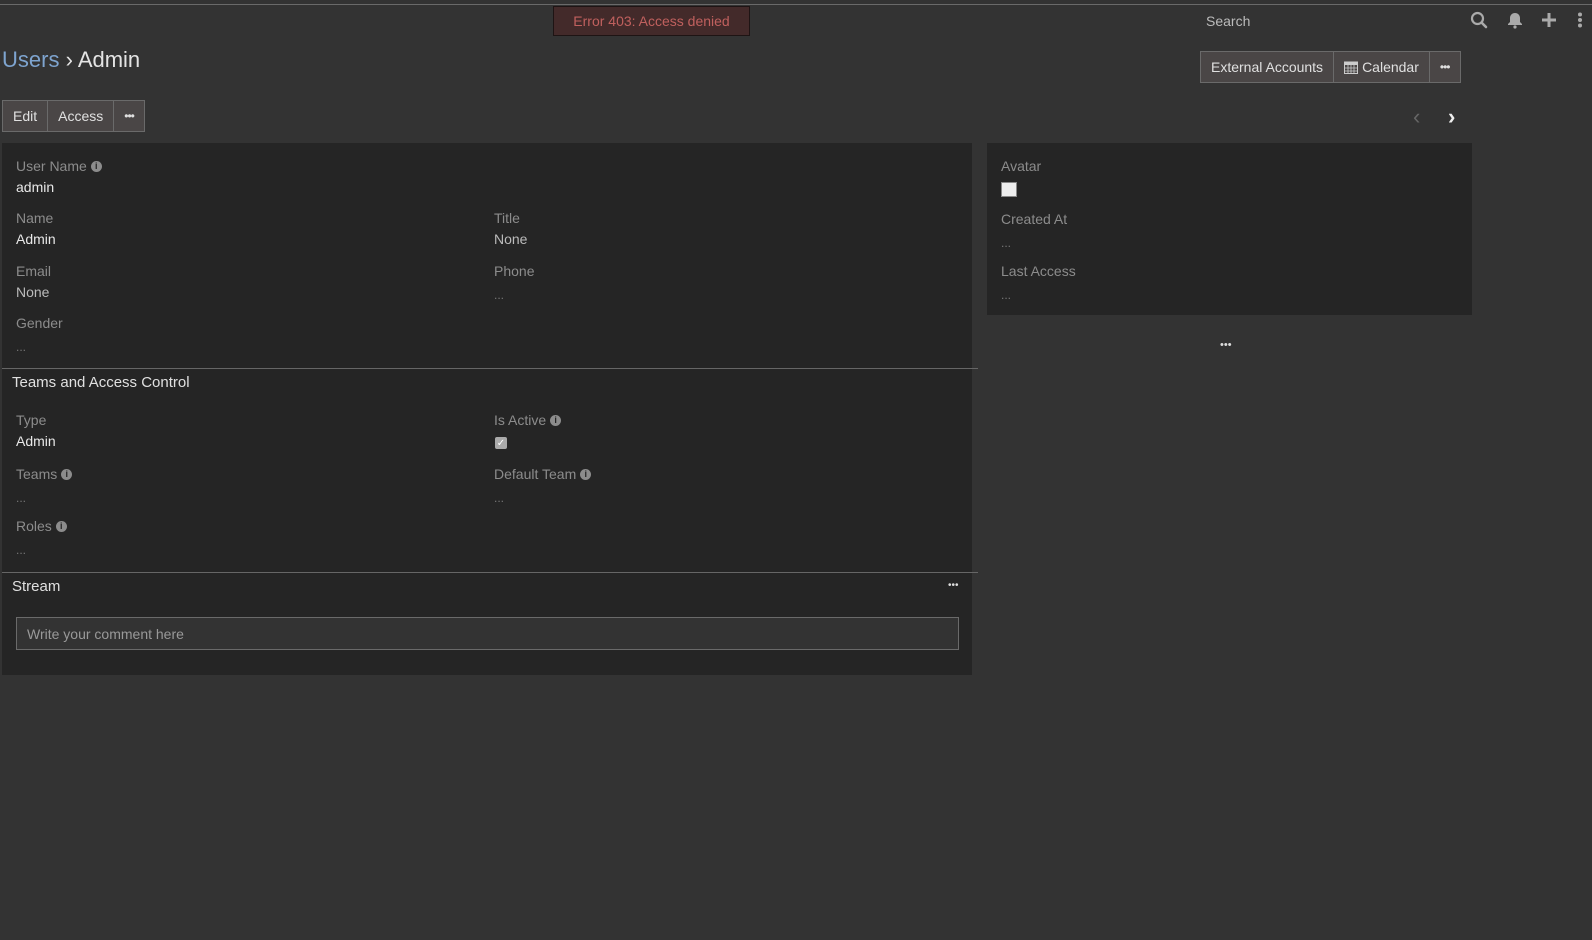 The height and width of the screenshot is (940, 1592). I want to click on email-label: Email, so click(34, 271).